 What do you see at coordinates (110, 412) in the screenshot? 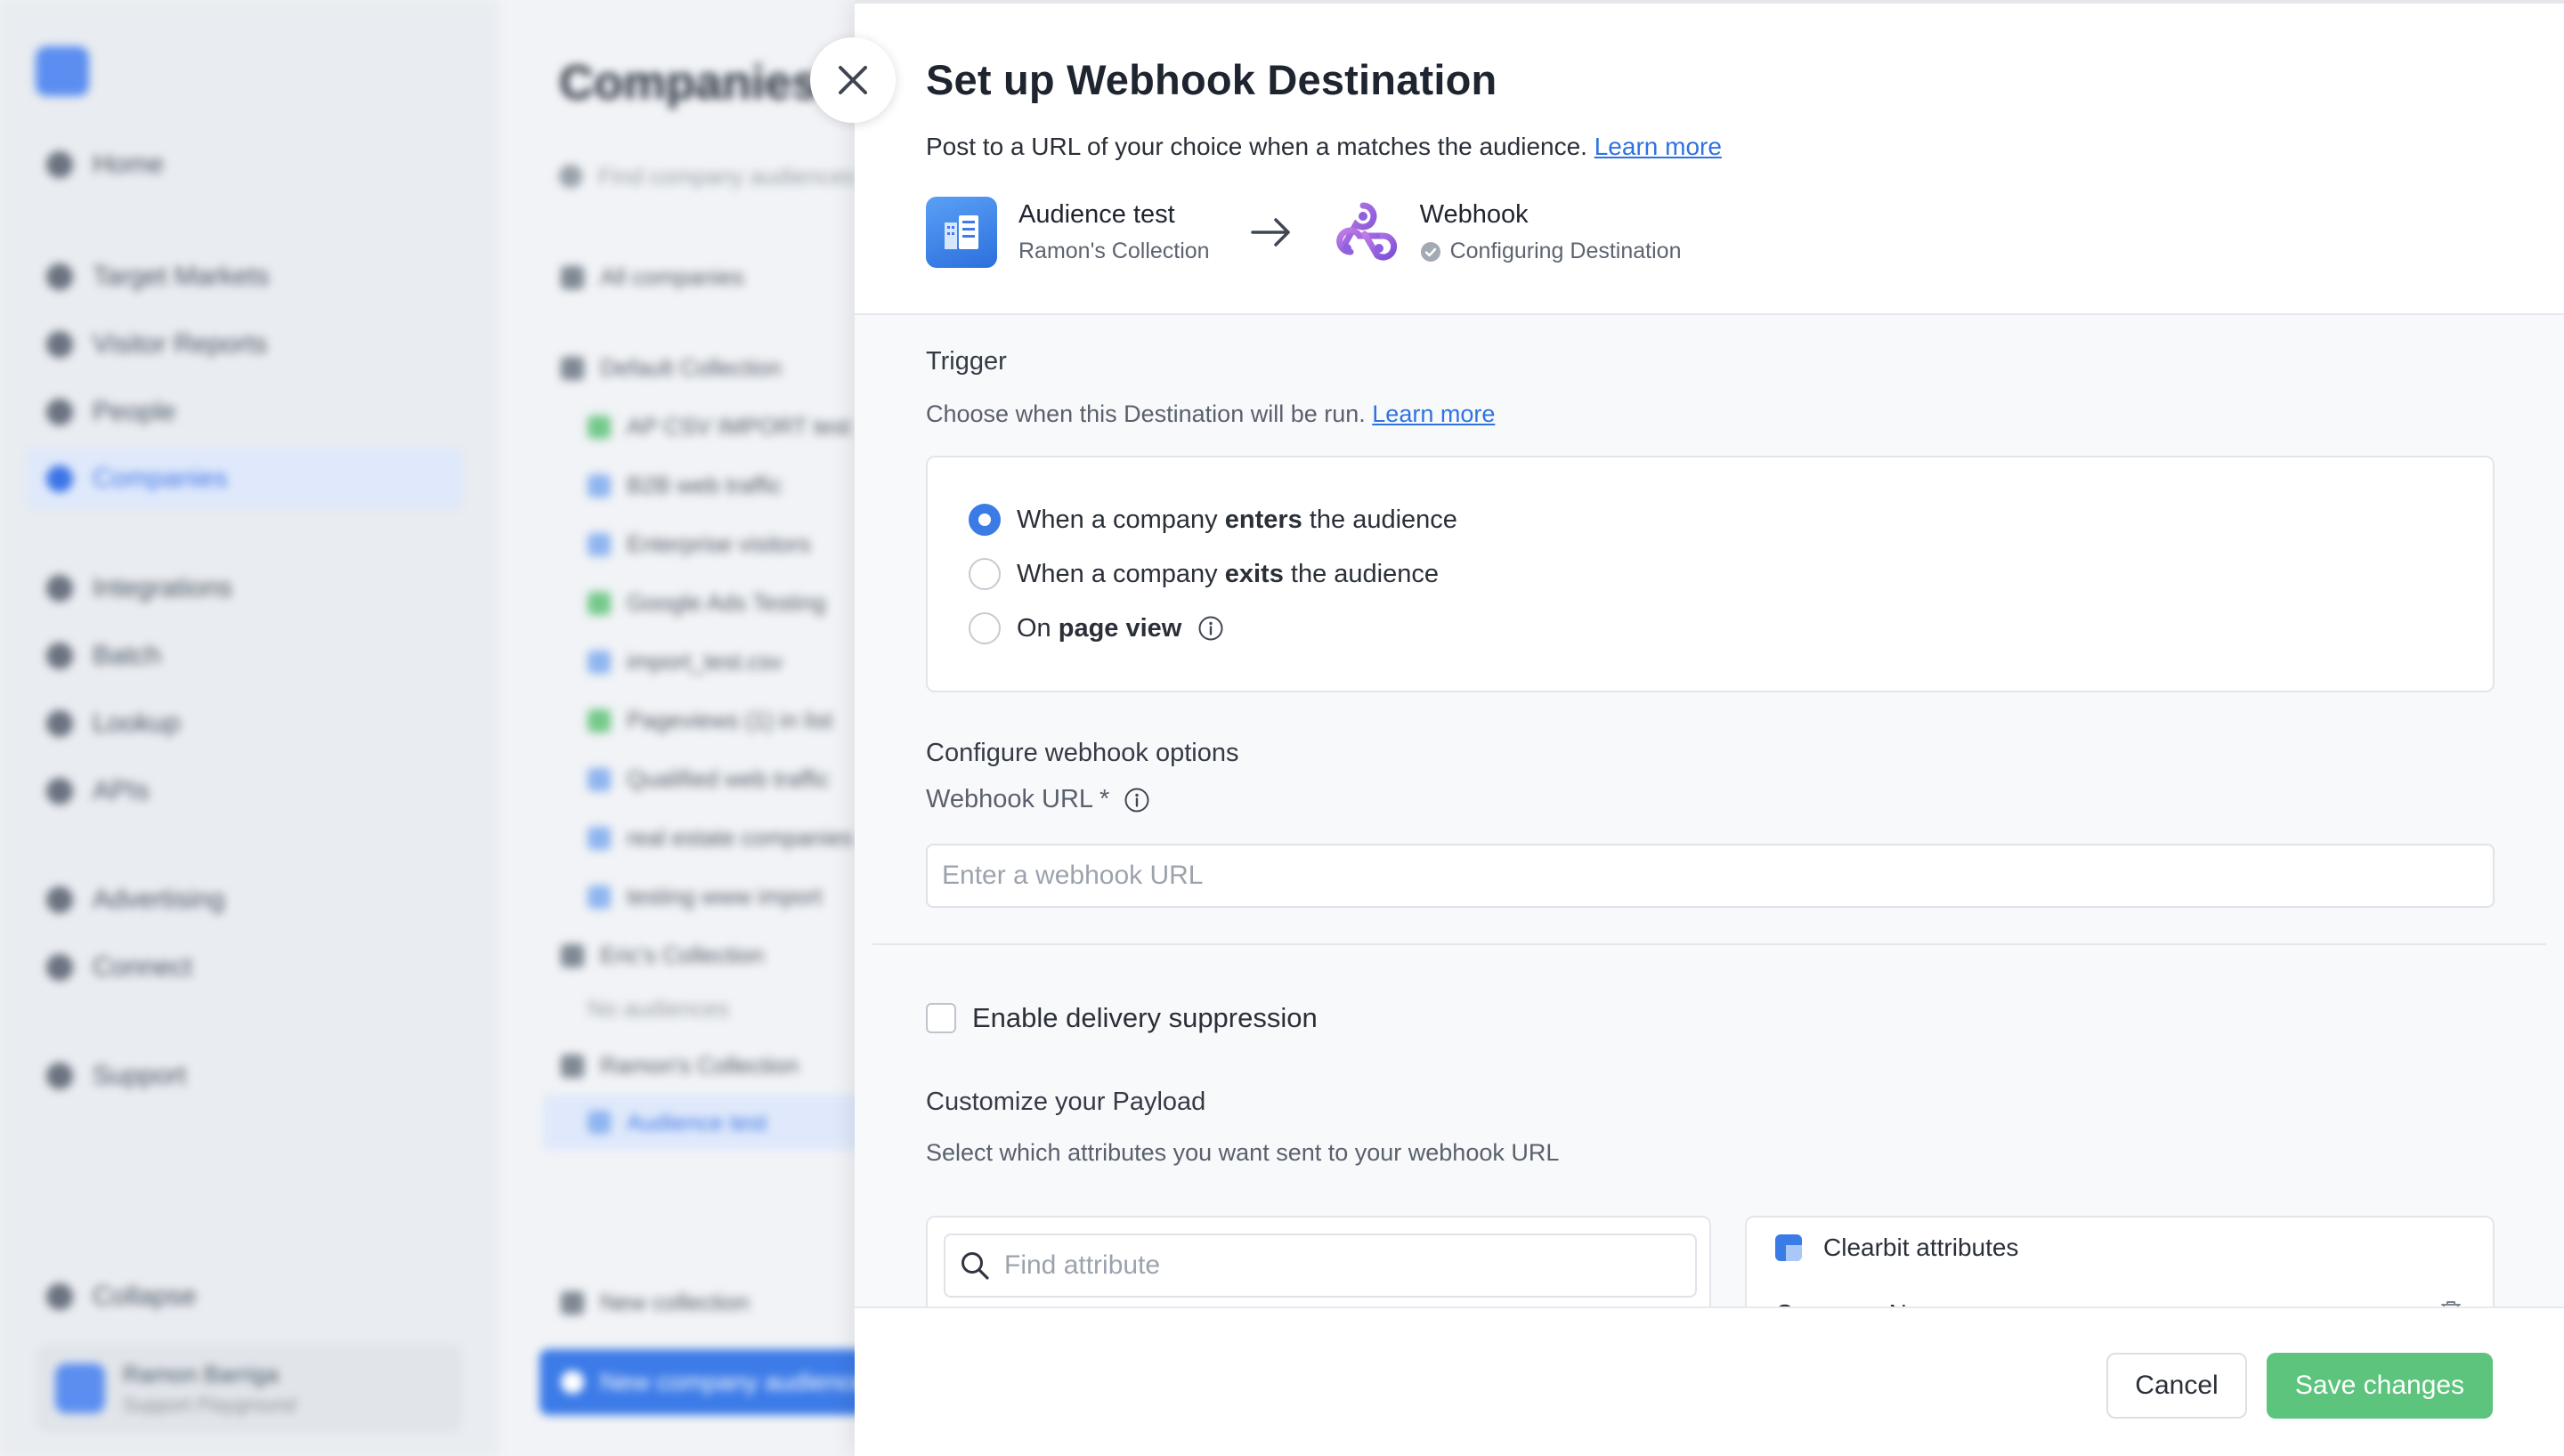
I see `sidebar-item-people: People` at bounding box center [110, 412].